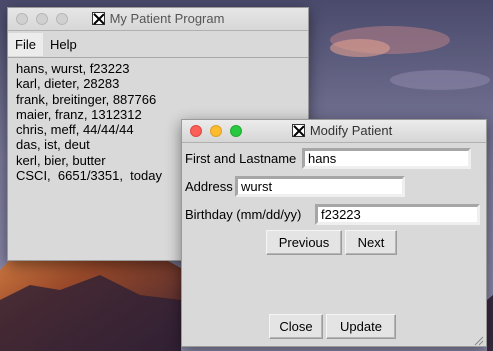 This screenshot has width=493, height=351. I want to click on menu-help: Help, so click(63, 44).